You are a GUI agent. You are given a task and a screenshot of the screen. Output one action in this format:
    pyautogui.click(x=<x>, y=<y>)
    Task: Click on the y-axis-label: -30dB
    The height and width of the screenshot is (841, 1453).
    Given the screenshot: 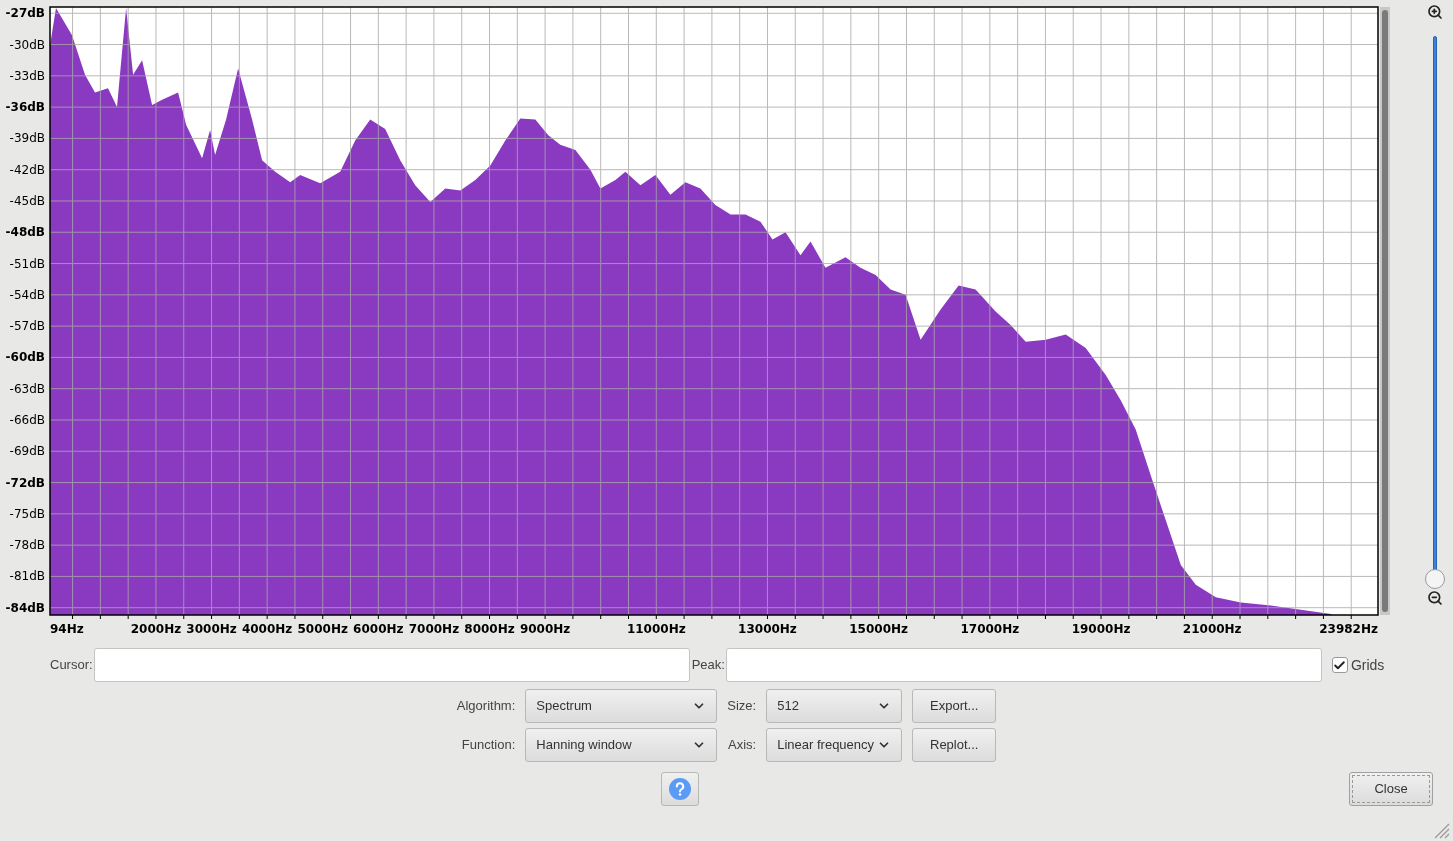 What is the action you would take?
    pyautogui.click(x=27, y=44)
    